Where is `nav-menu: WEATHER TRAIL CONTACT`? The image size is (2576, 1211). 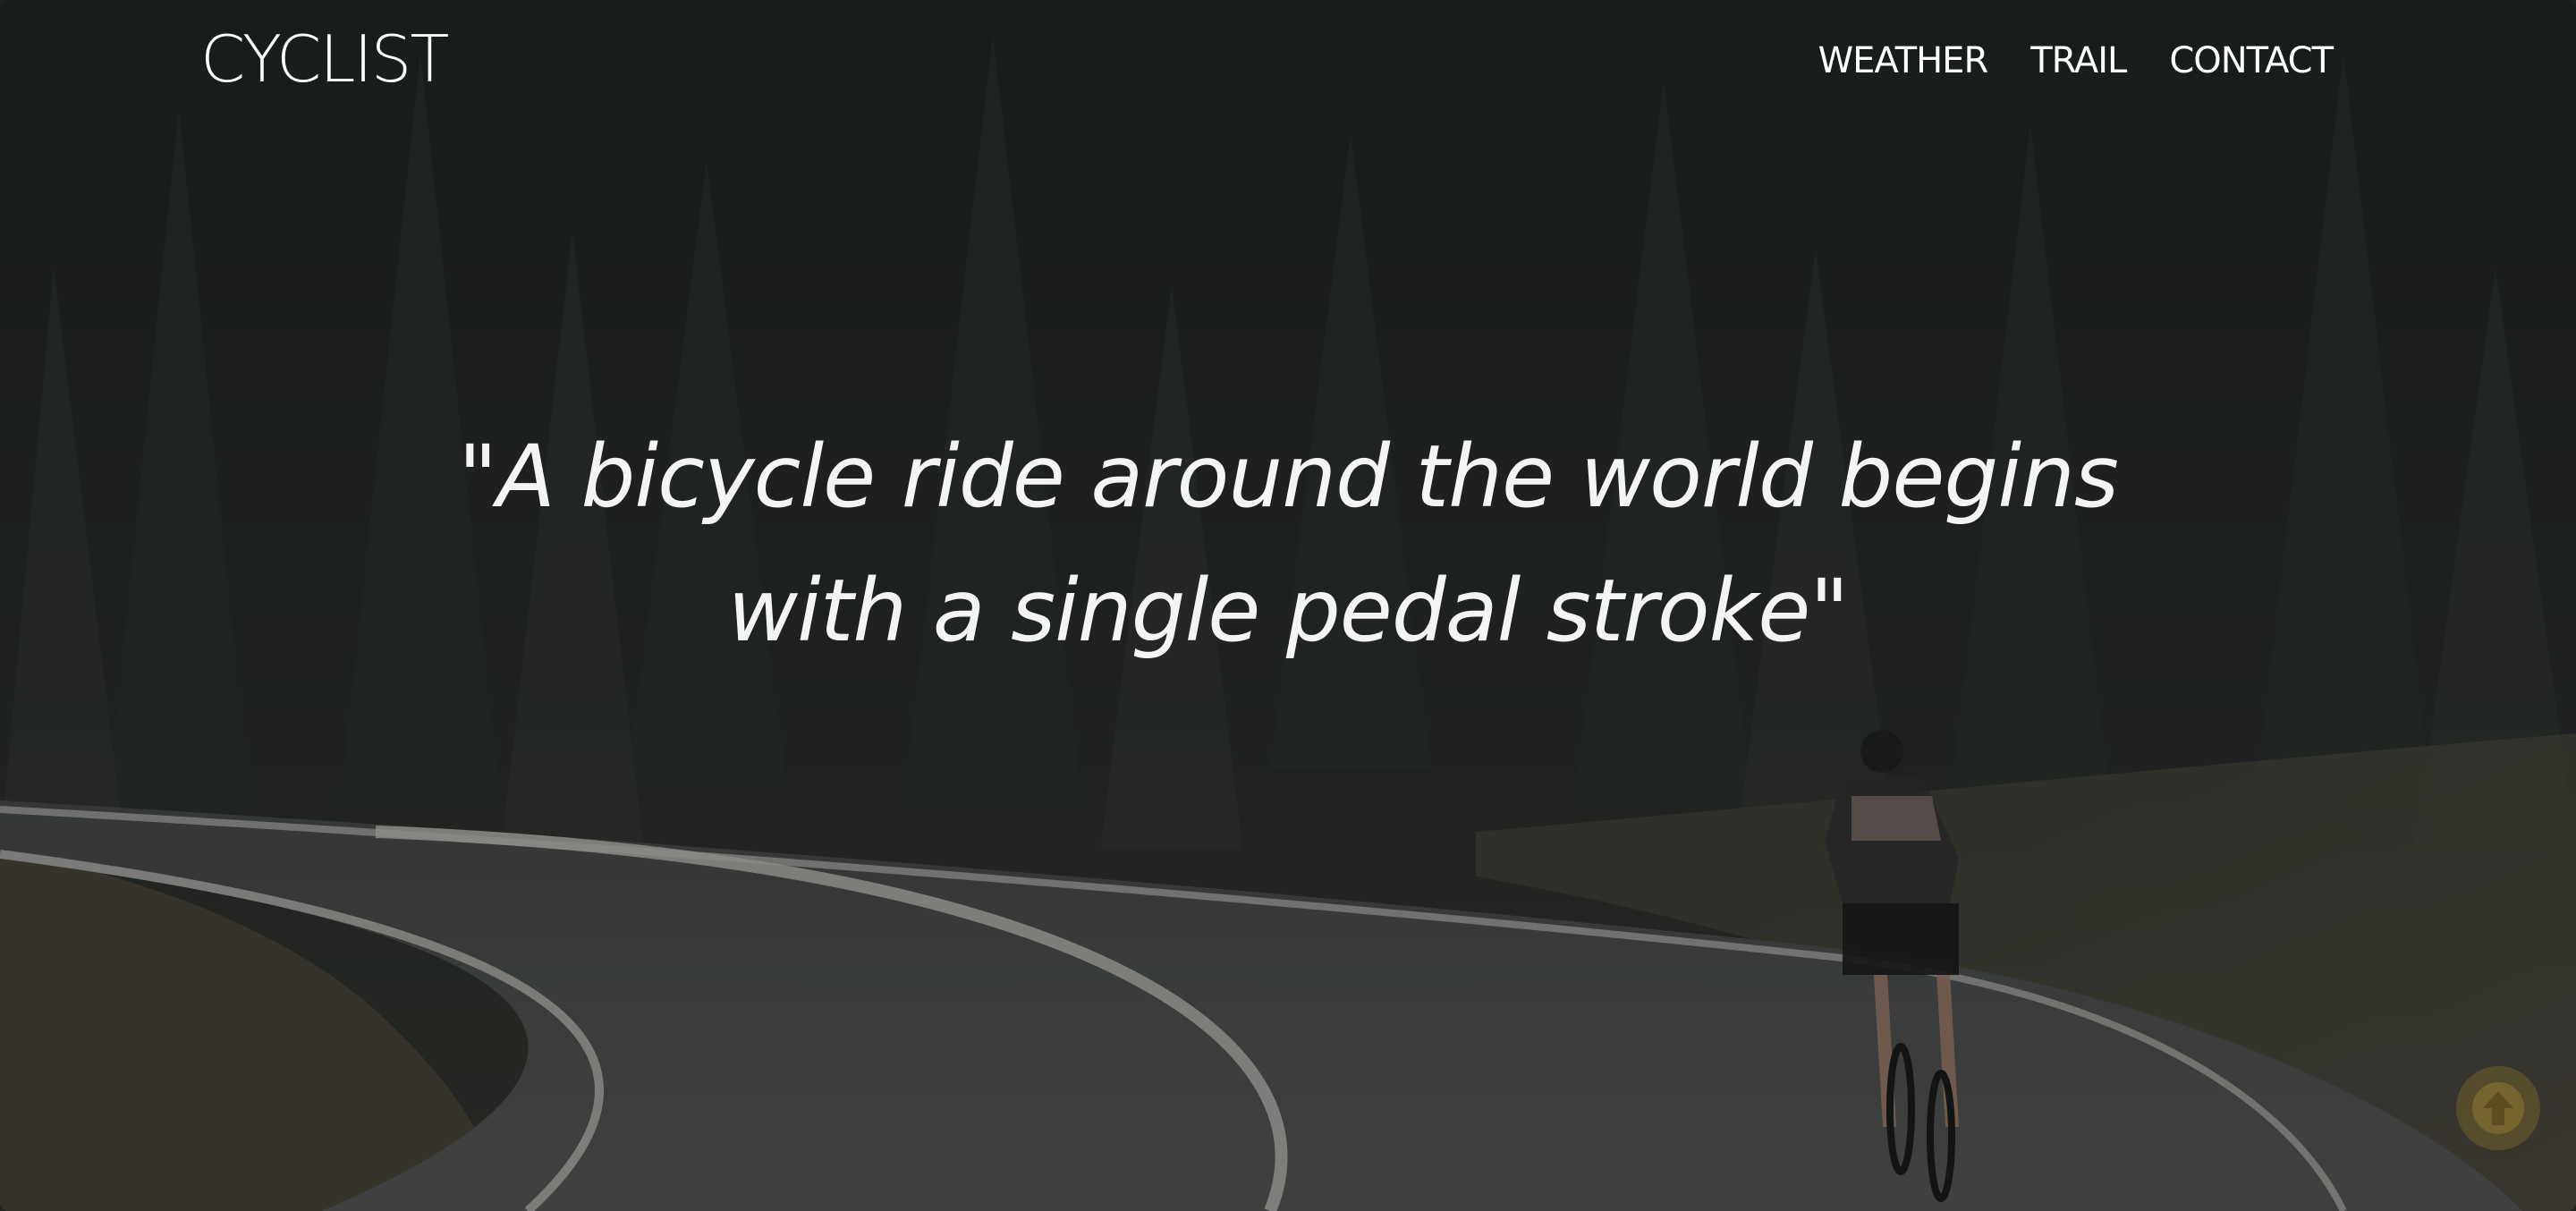
nav-menu: WEATHER TRAIL CONTACT is located at coordinates (2076, 61).